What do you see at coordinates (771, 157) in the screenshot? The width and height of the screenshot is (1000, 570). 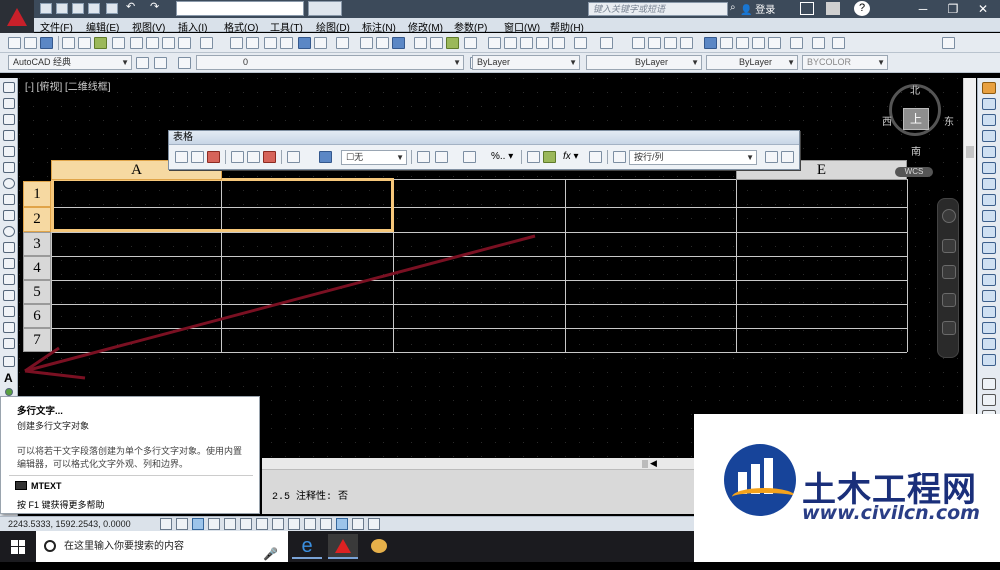 I see `link-cell-icon` at bounding box center [771, 157].